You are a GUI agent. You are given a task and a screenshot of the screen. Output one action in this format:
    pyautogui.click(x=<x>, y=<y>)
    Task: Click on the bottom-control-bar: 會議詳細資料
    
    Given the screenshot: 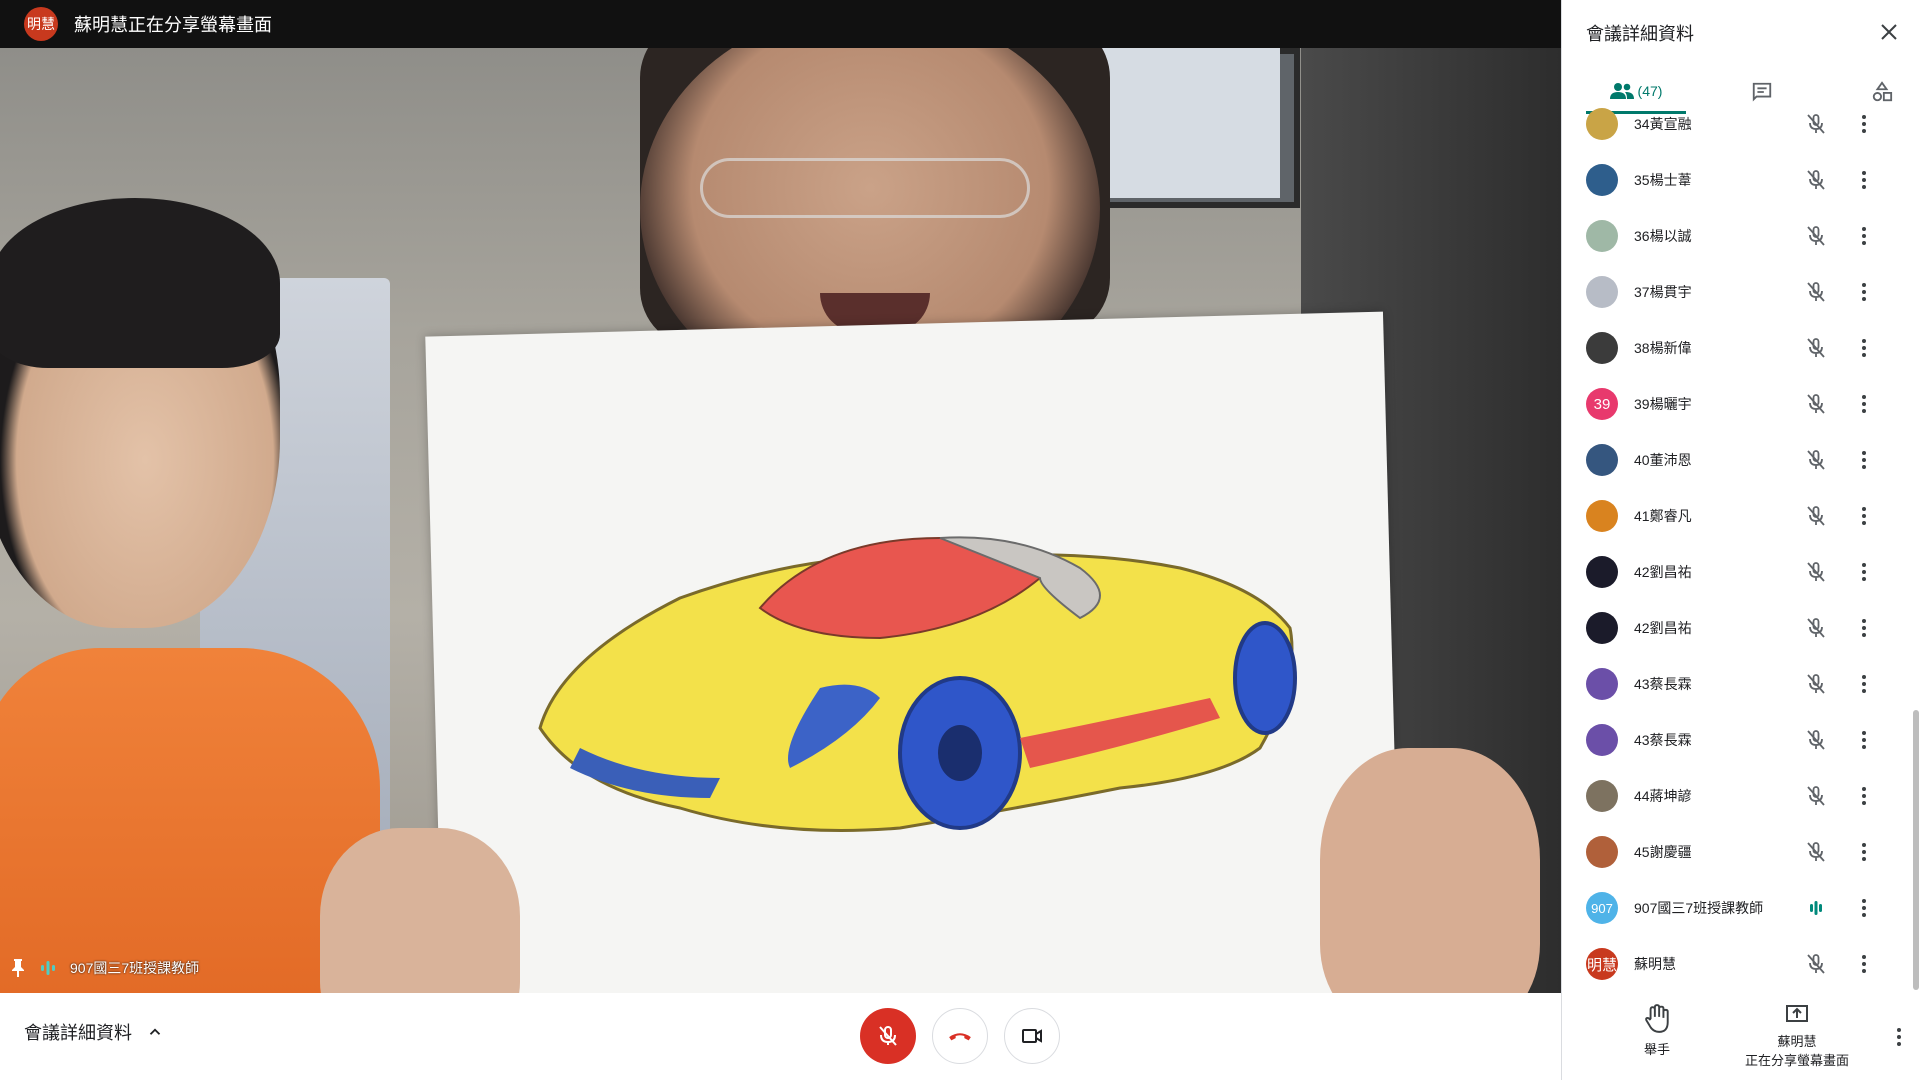 What is the action you would take?
    pyautogui.click(x=780, y=1036)
    